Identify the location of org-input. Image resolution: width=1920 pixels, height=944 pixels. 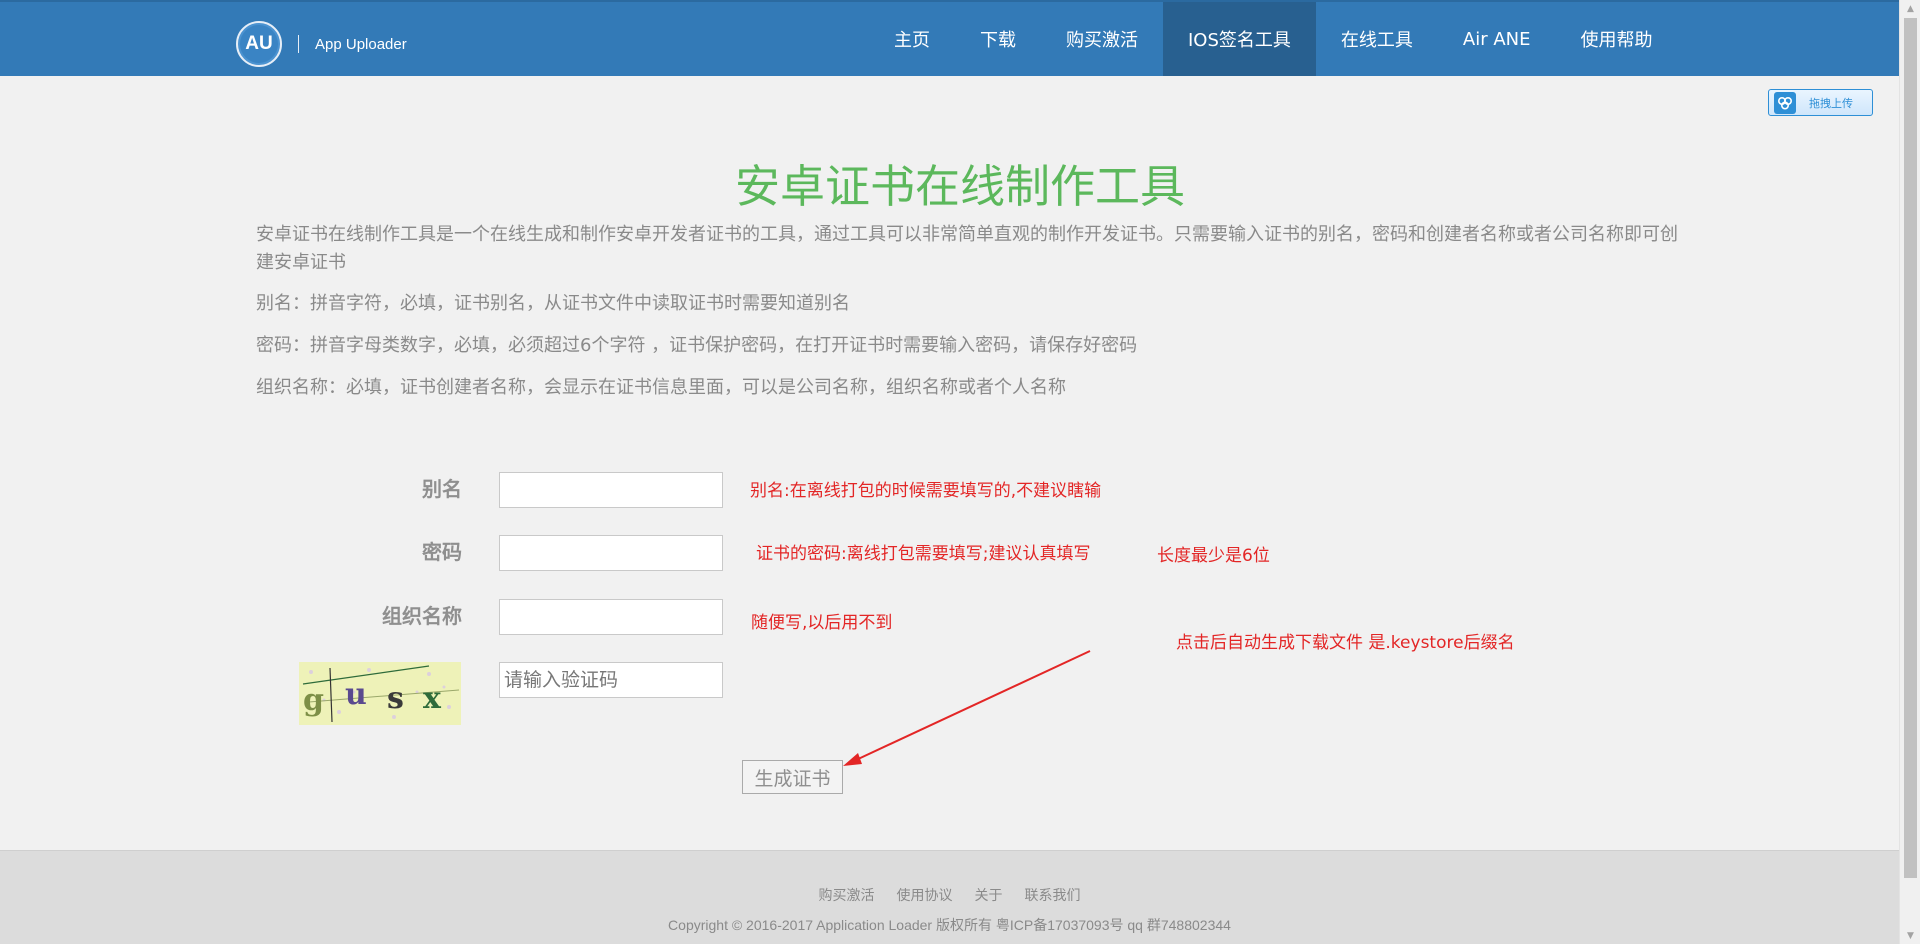
(611, 617).